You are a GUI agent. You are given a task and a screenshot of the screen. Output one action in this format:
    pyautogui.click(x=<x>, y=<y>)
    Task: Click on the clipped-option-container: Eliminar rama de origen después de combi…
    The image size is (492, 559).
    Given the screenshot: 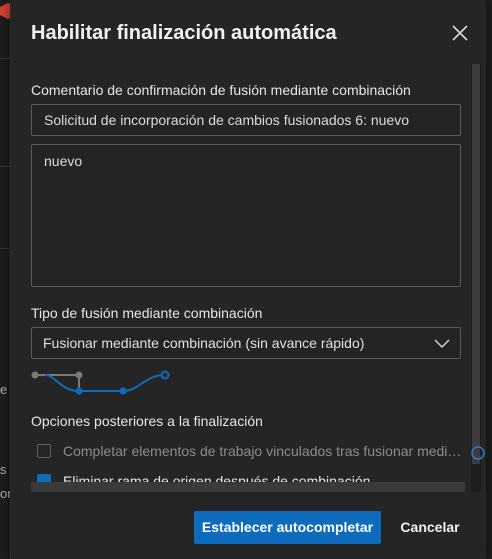 What is the action you would take?
    pyautogui.click(x=241, y=474)
    